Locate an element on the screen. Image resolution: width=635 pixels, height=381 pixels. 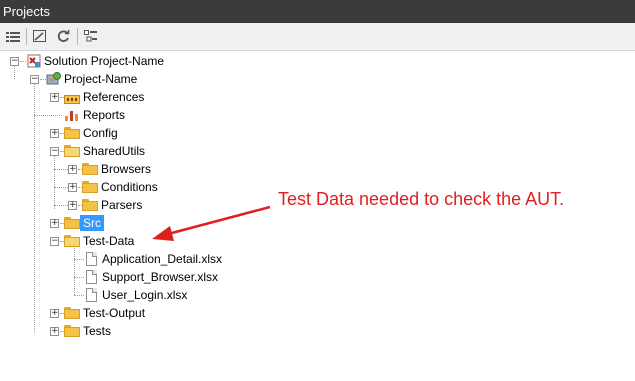
annotation-arrow is located at coordinates (211, 223).